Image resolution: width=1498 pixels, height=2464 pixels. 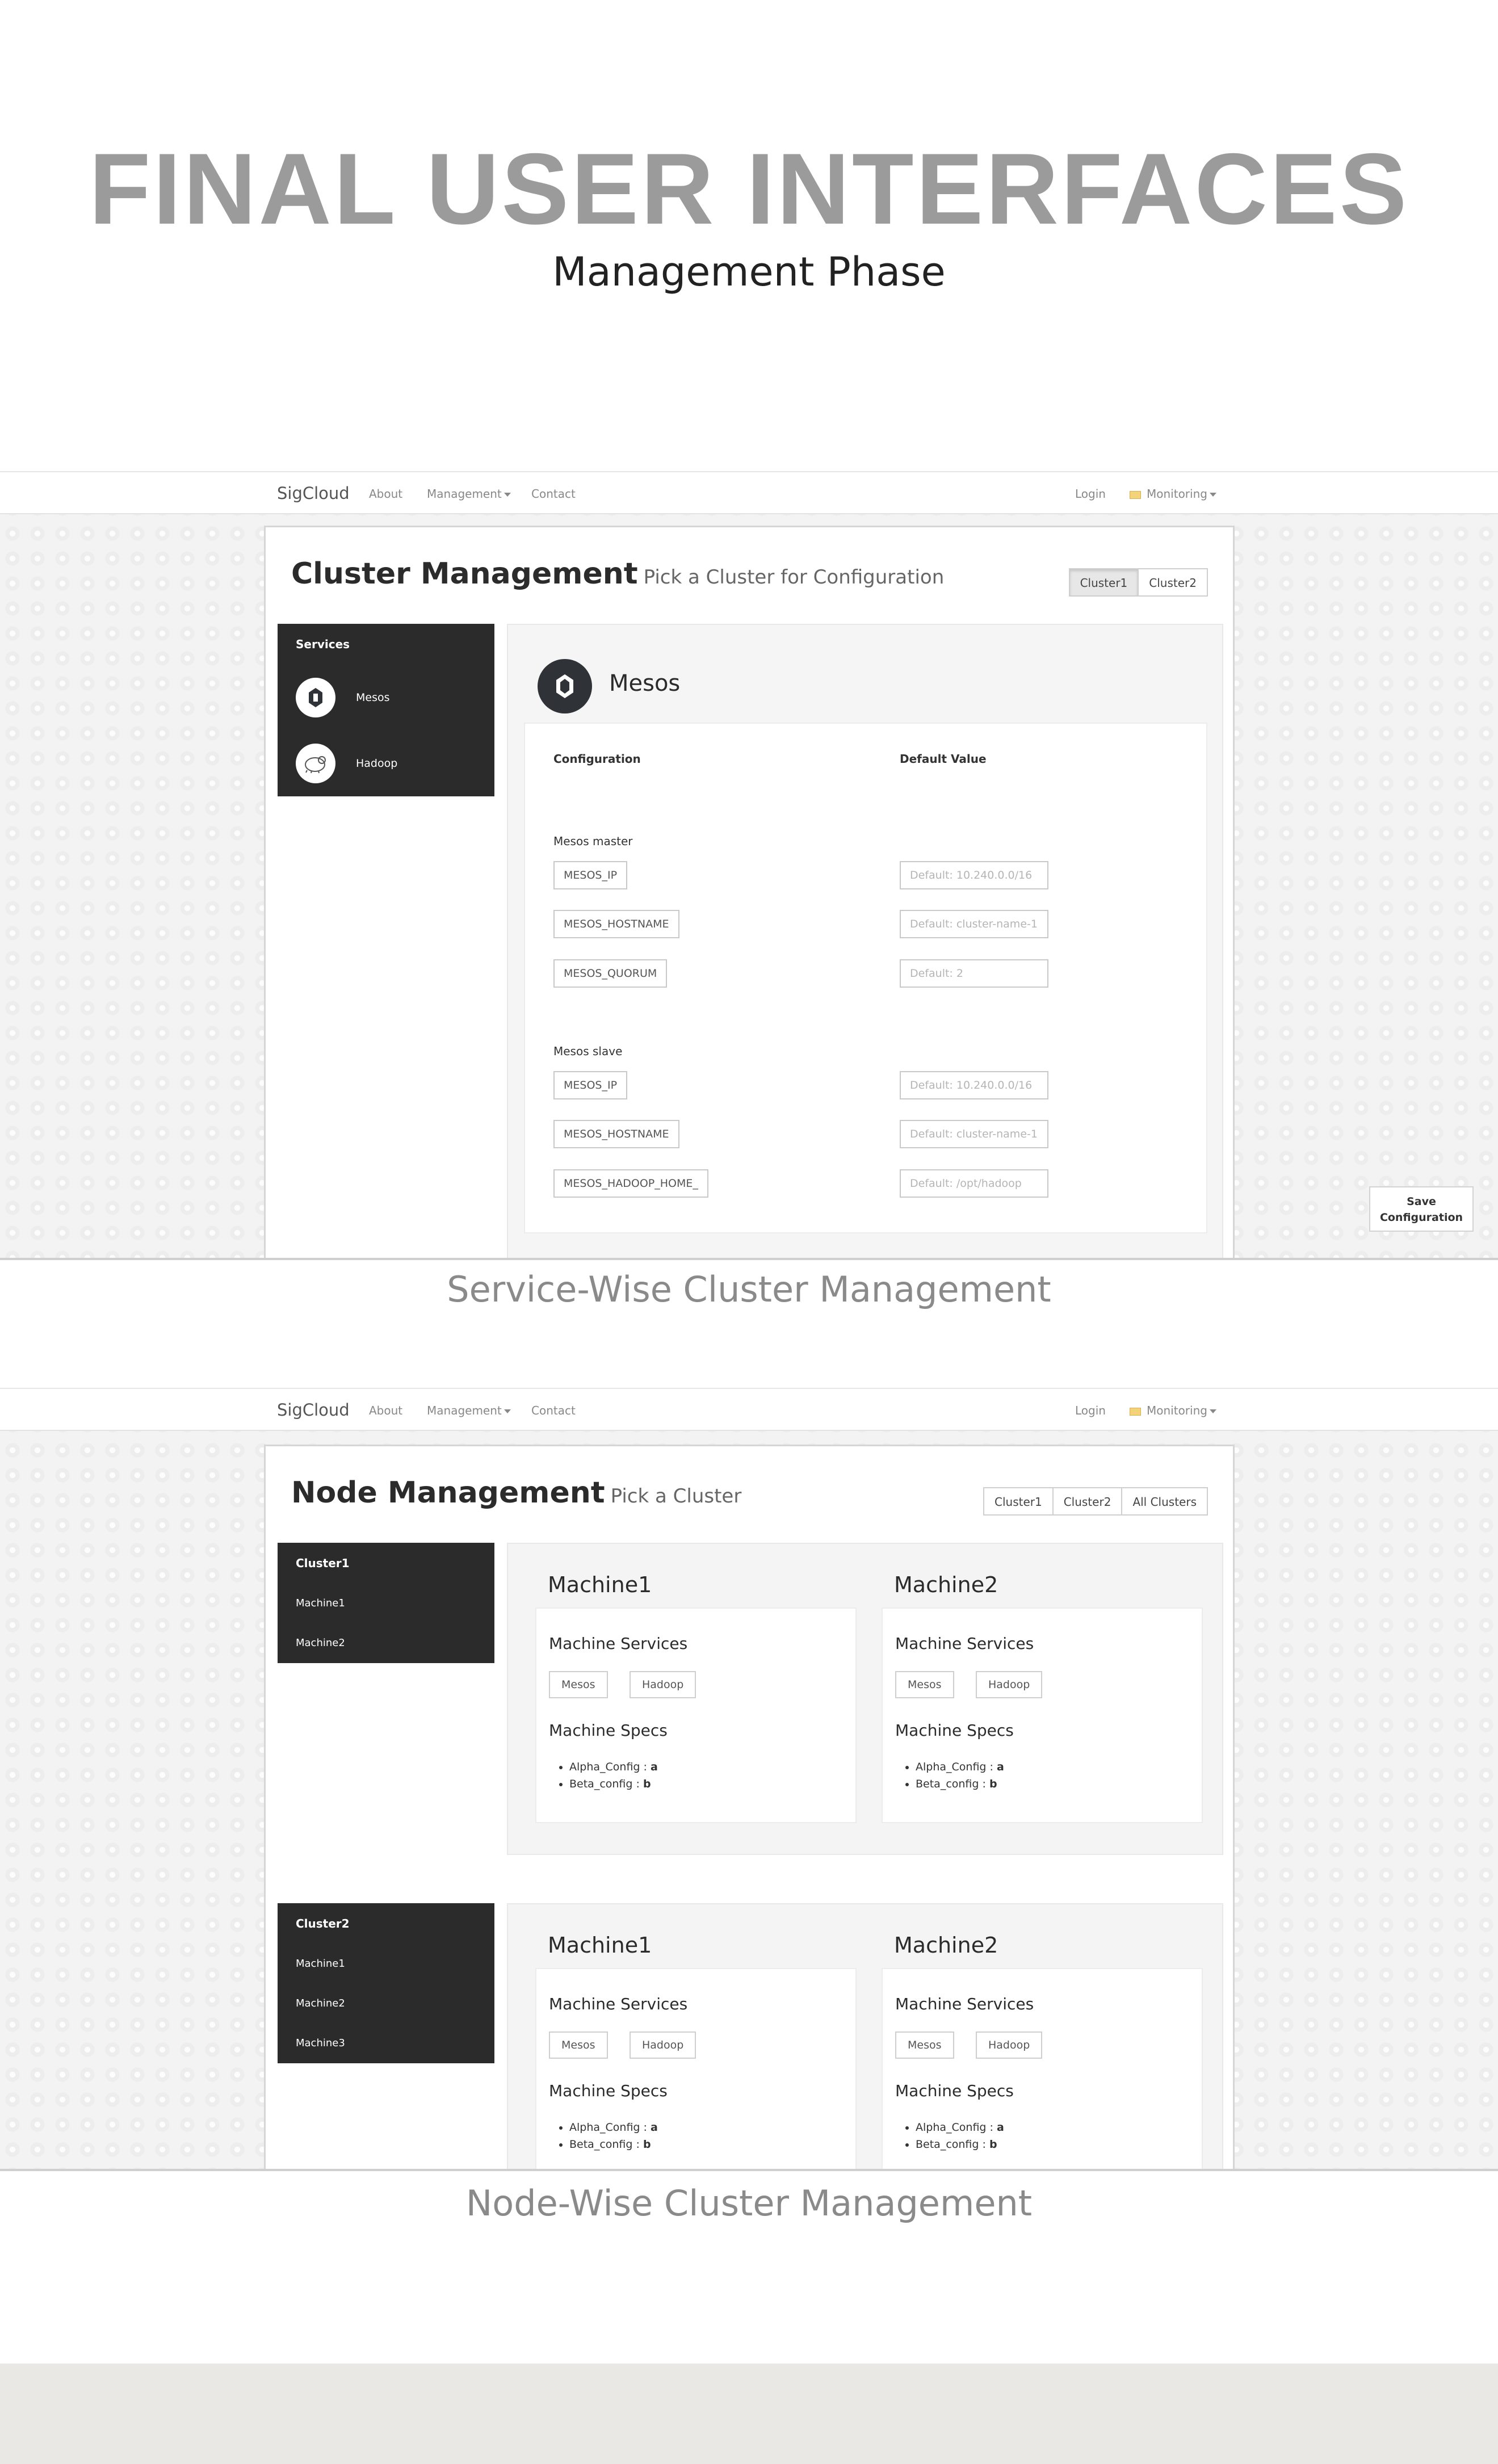 I want to click on save-button-line1: Save, so click(x=1421, y=1202).